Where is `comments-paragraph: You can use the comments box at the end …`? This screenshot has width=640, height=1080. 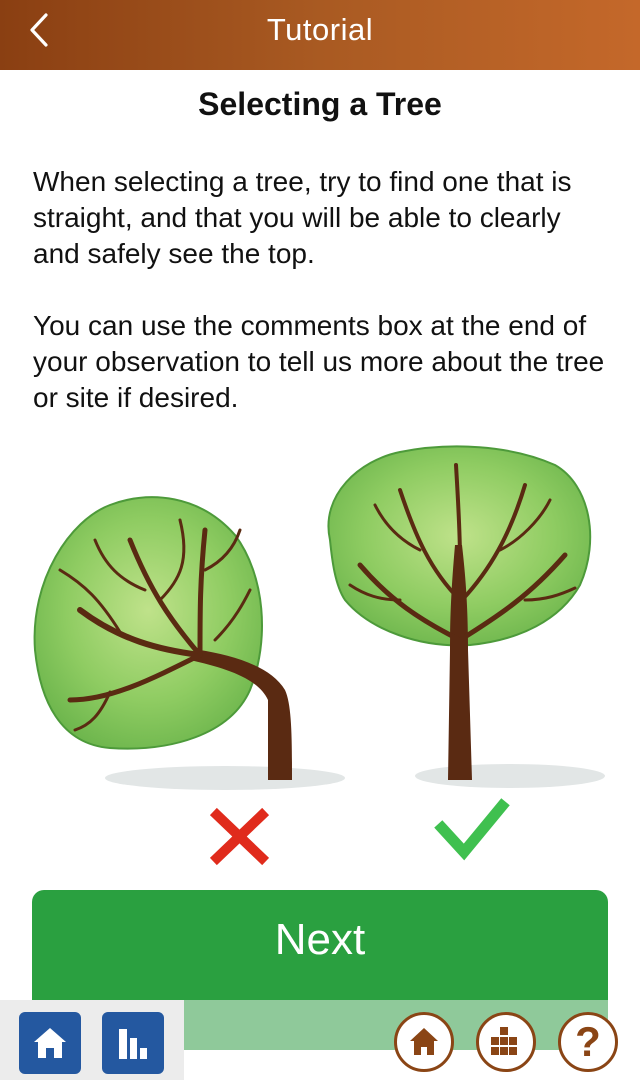
comments-paragraph: You can use the comments box at the end … is located at coordinates (319, 361).